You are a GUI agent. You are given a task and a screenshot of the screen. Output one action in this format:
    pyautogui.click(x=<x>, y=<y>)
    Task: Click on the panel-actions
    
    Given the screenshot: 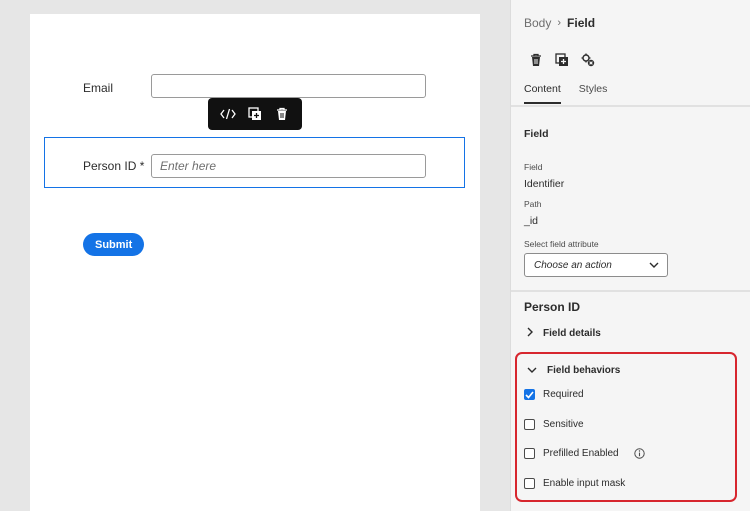 What is the action you would take?
    pyautogui.click(x=561, y=59)
    